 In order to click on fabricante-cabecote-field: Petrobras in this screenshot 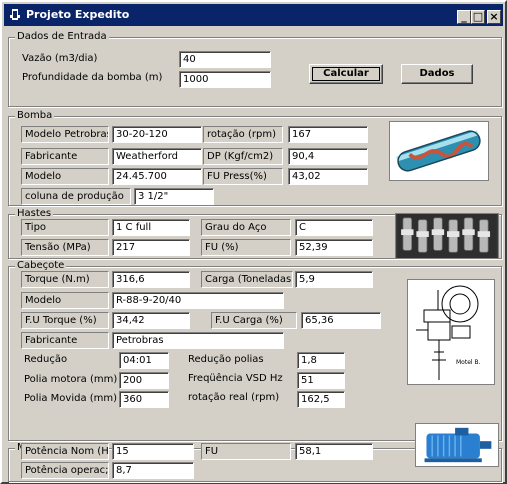, I will do `click(198, 340)`.